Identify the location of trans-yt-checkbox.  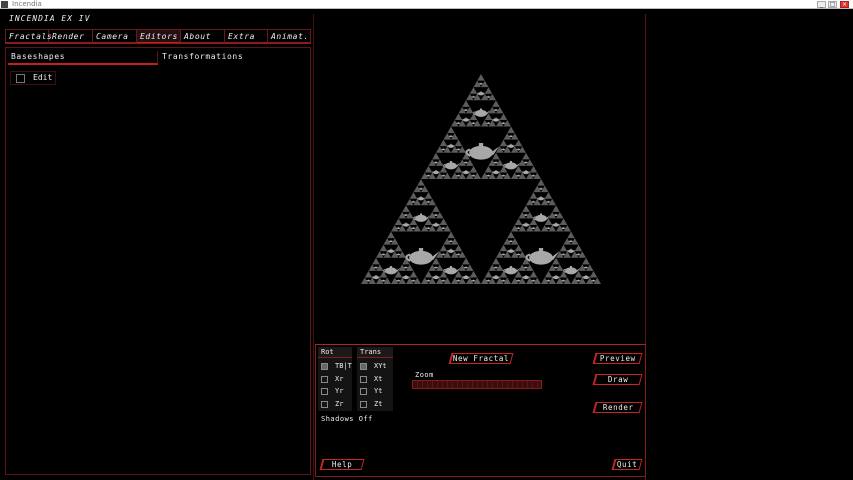
(363, 391).